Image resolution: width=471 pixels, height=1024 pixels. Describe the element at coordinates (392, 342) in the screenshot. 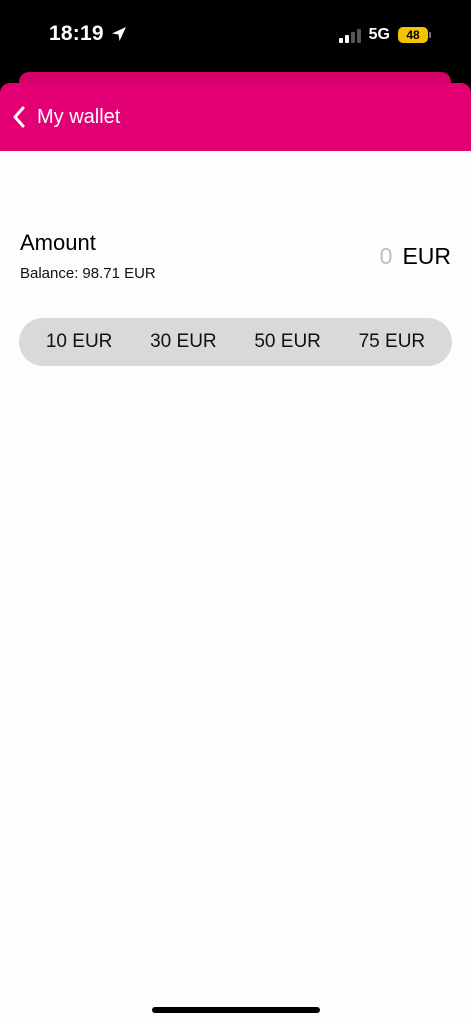

I see `preset-75-eur: 75 EUR` at that location.